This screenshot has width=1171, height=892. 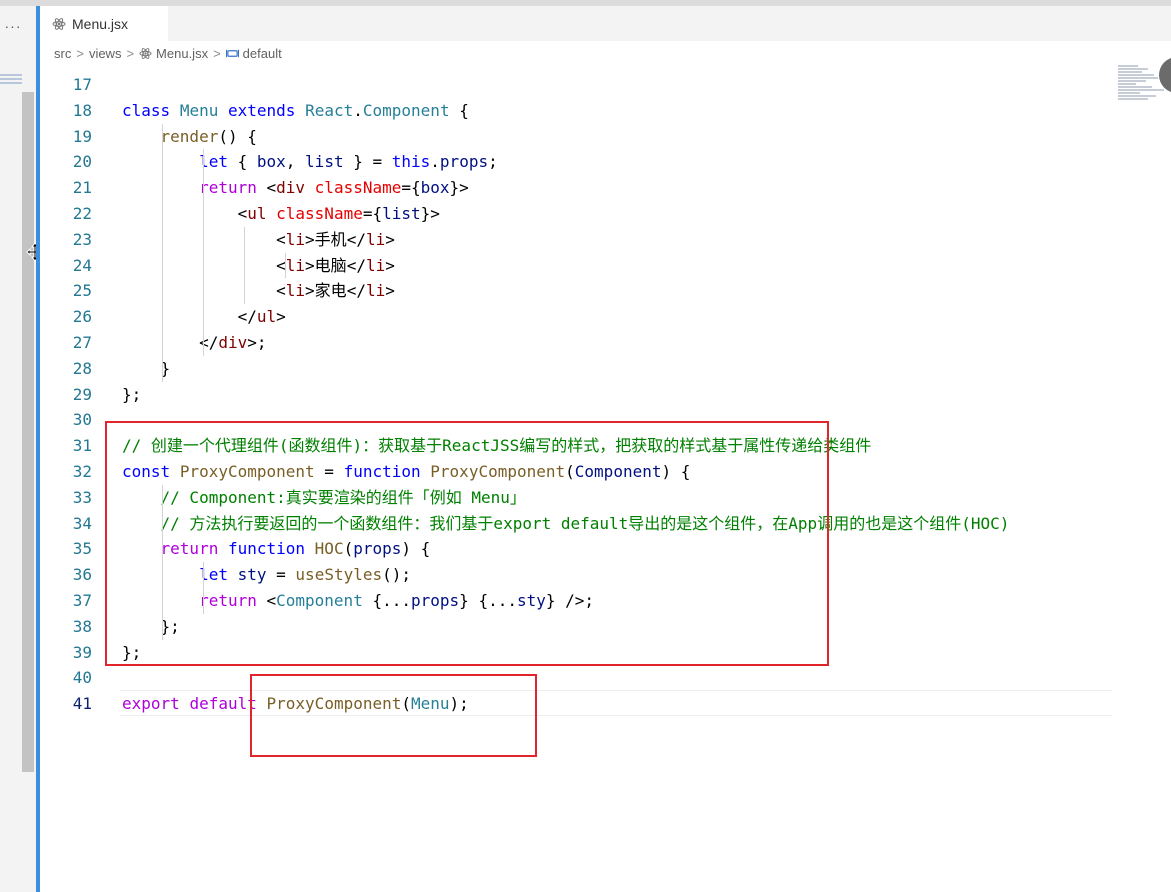 I want to click on line-number: 27, so click(x=82, y=342).